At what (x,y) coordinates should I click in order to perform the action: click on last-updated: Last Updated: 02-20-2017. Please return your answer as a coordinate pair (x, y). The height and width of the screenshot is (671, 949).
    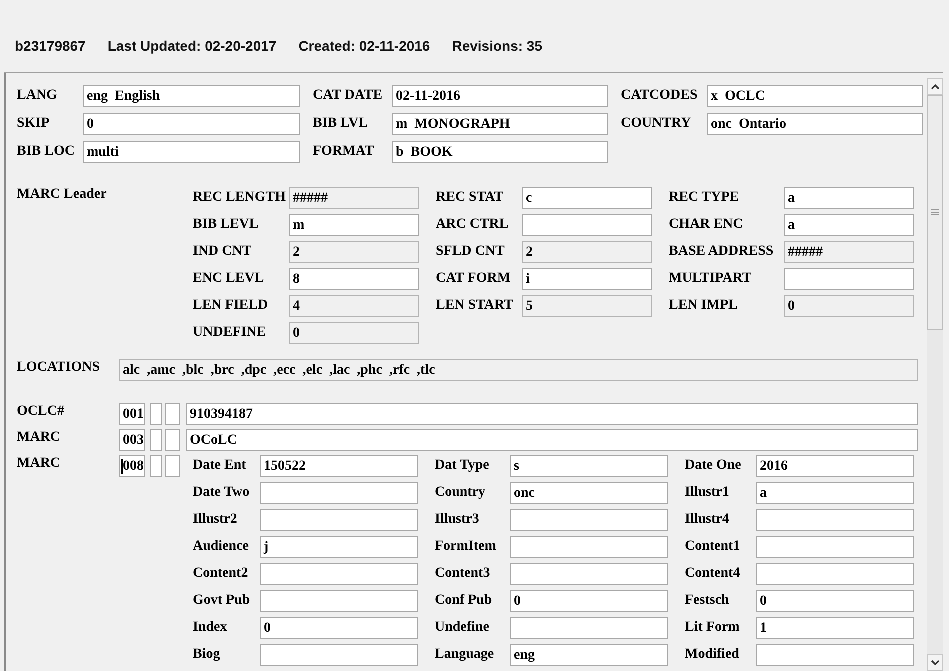
    Looking at the image, I should click on (192, 46).